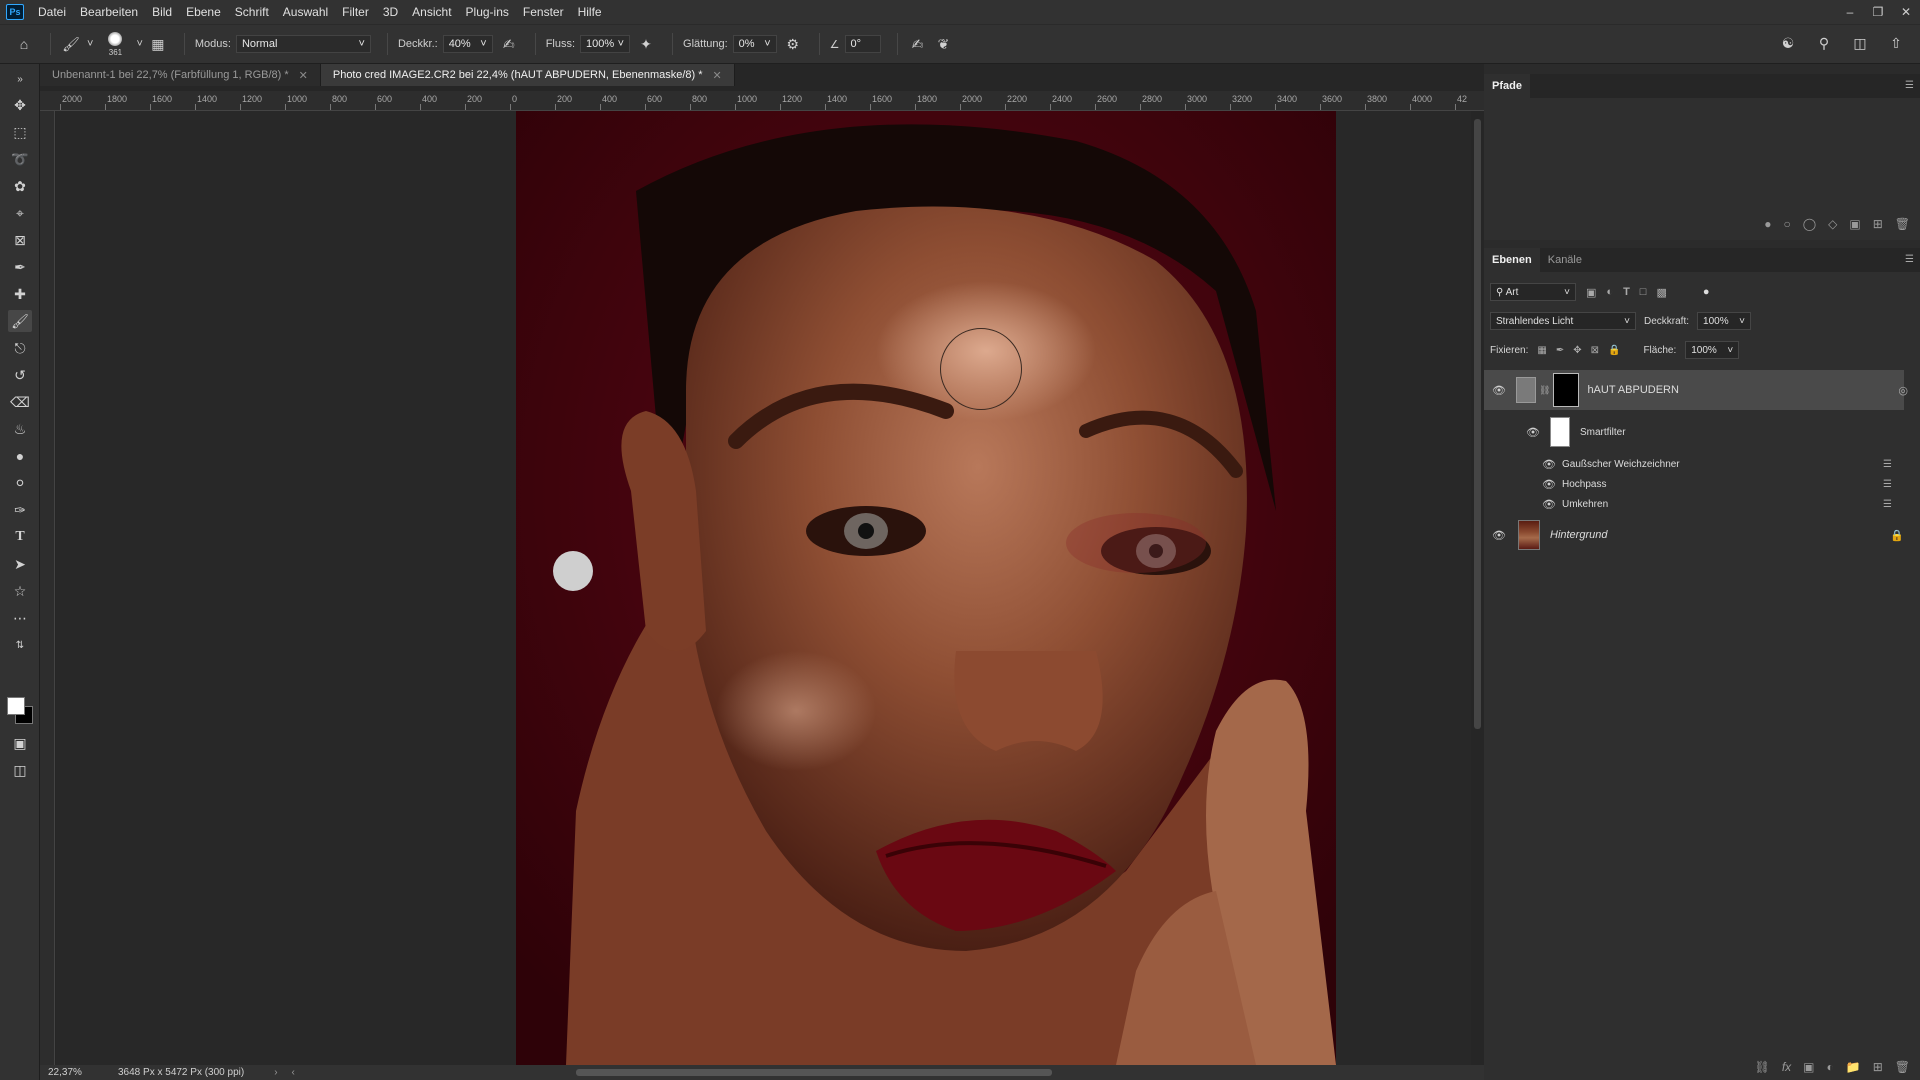  I want to click on layer-smartfilter: 👁 Smartfilter, so click(1694, 432).